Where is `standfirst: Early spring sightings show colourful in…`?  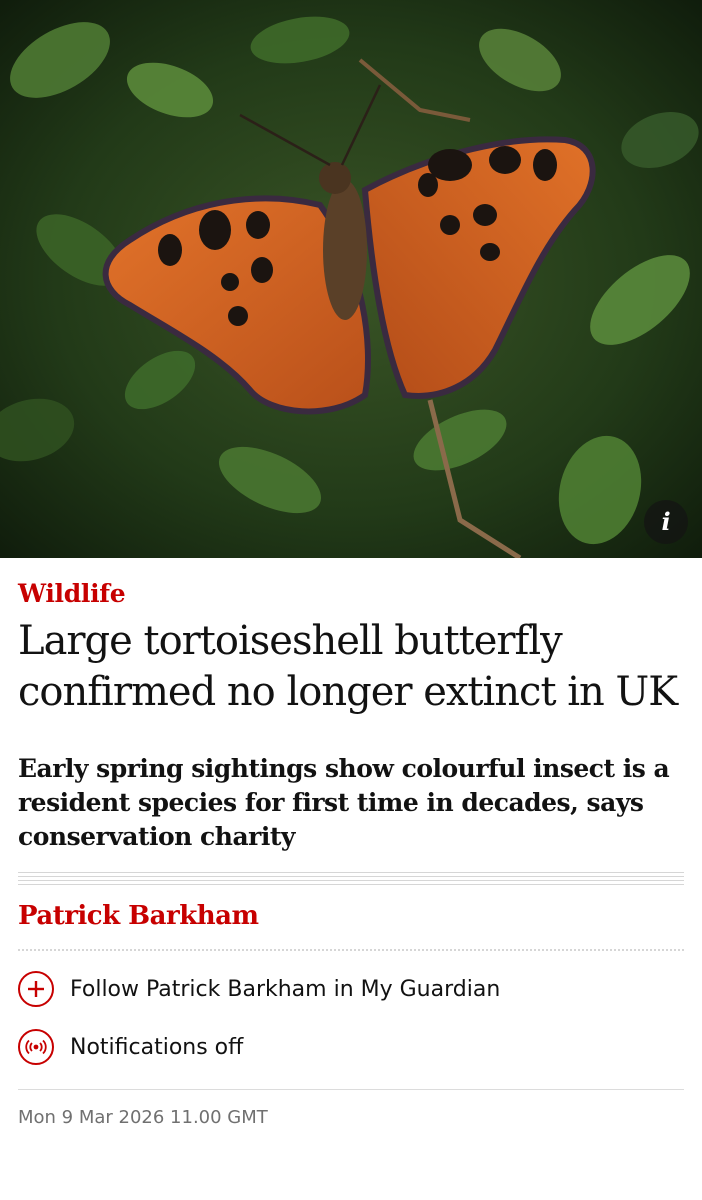
standfirst: Early spring sightings show colourful in… is located at coordinates (344, 802).